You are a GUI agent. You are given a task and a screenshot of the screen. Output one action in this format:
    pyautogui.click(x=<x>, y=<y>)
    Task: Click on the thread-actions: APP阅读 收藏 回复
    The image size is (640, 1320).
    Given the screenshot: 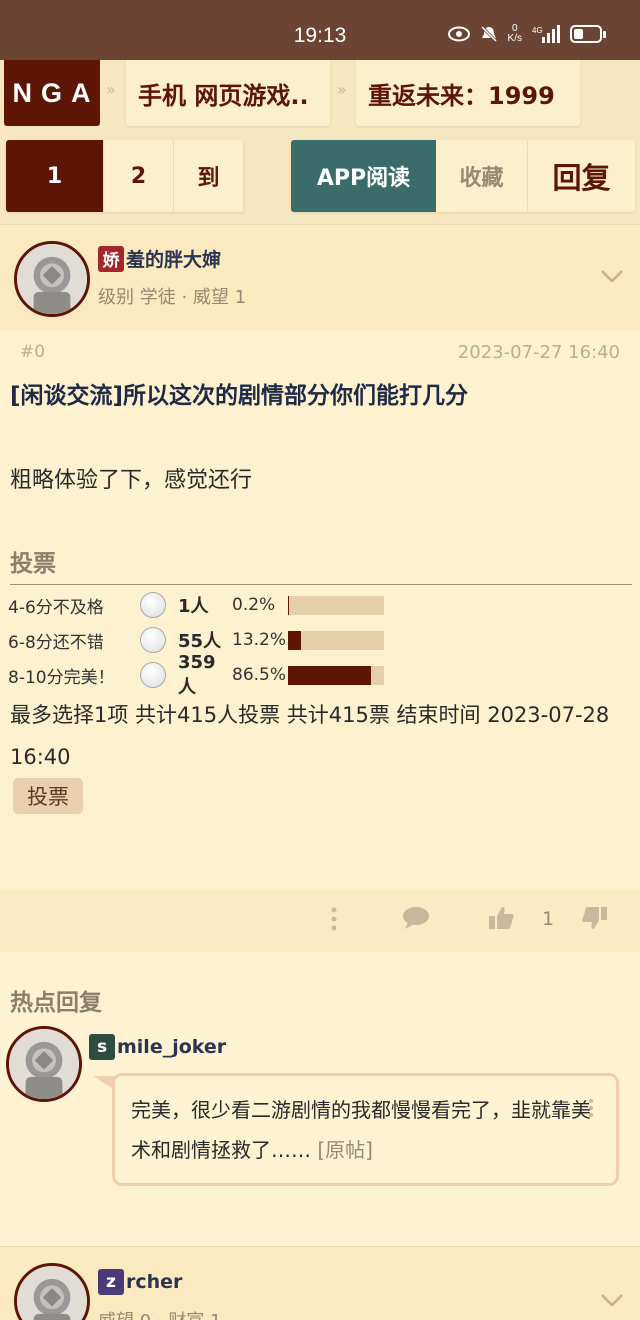 What is the action you would take?
    pyautogui.click(x=463, y=176)
    